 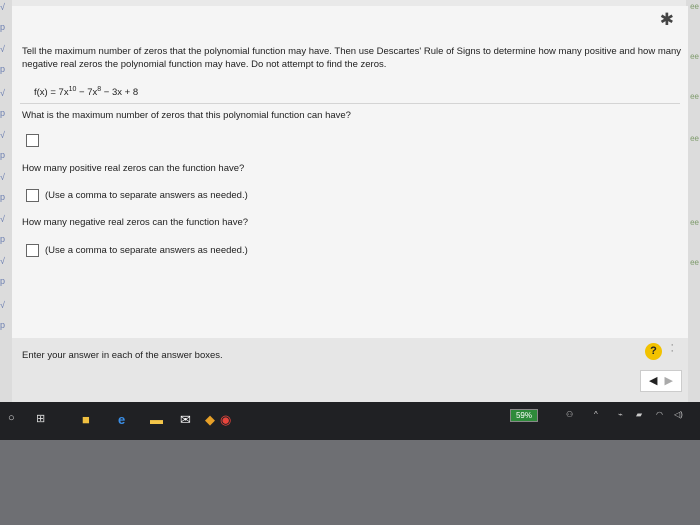 I want to click on wifi-icon: ◠, so click(x=659, y=414).